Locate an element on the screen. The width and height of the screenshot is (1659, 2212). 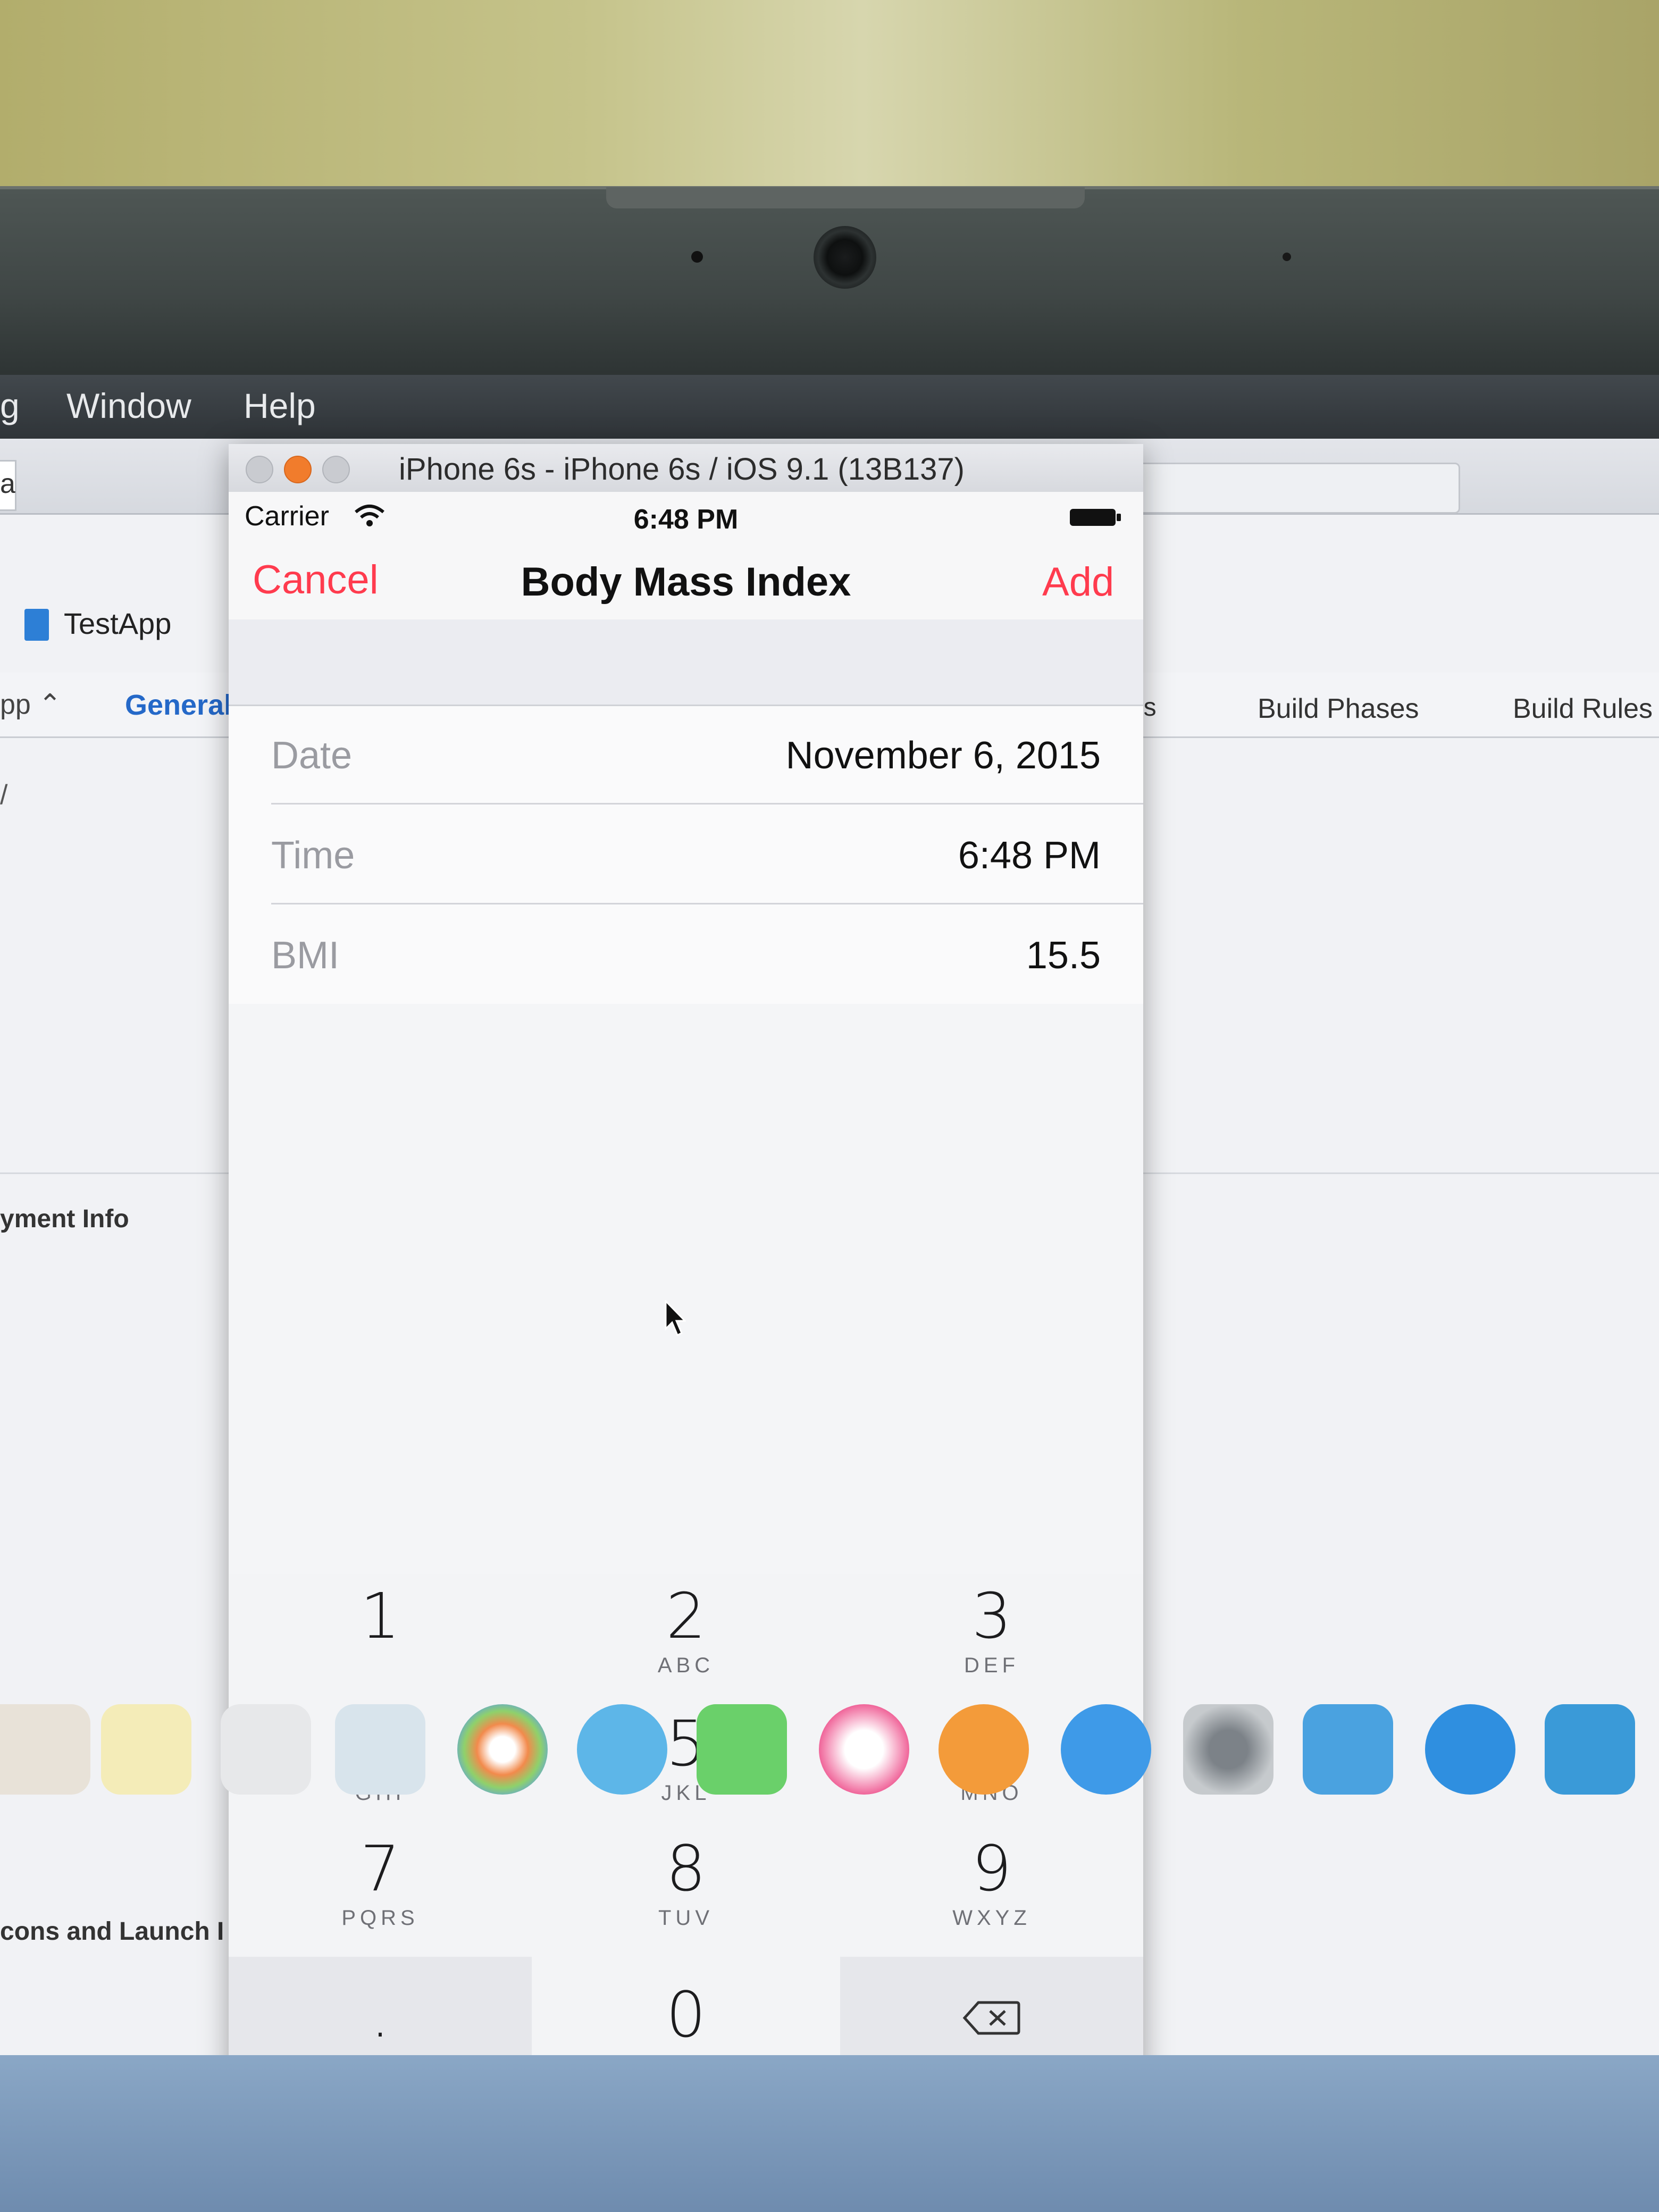
preview-icon is located at coordinates (380, 1749).